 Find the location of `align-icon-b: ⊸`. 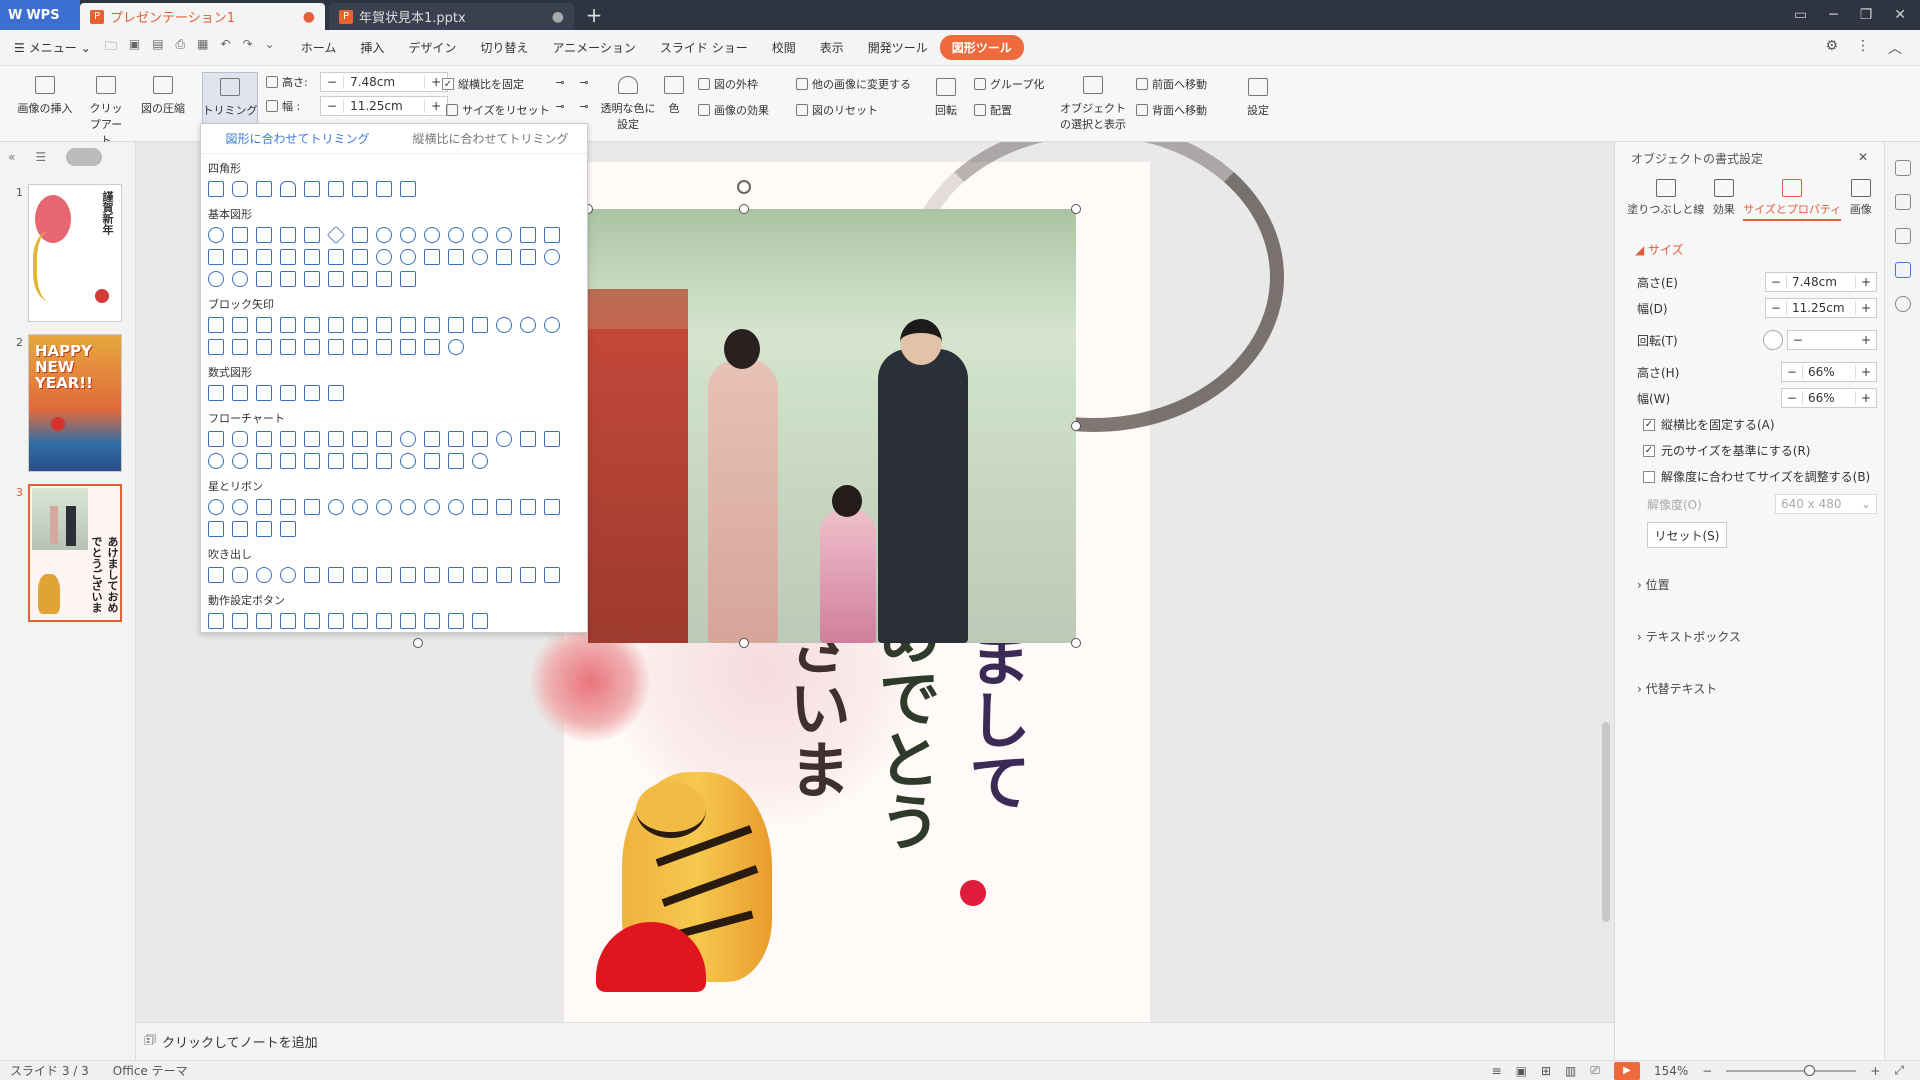

align-icon-b: ⊸ is located at coordinates (584, 82).